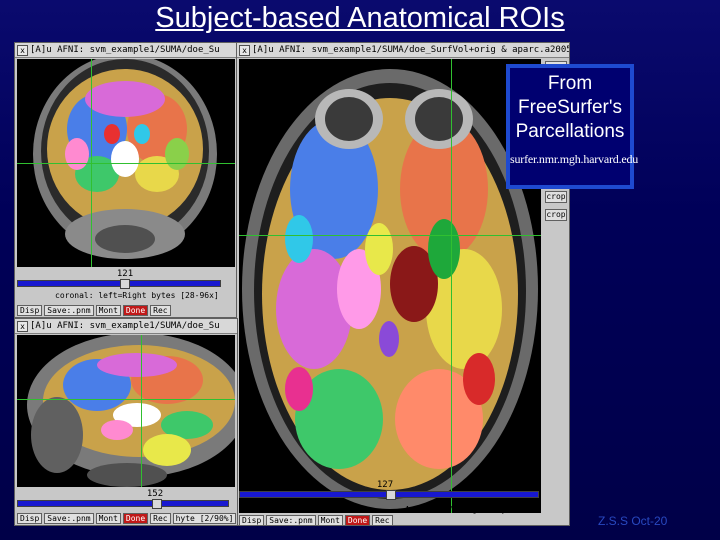 This screenshot has height=540, width=720. What do you see at coordinates (119, 284) in the screenshot?
I see `coronal-slice-slider` at bounding box center [119, 284].